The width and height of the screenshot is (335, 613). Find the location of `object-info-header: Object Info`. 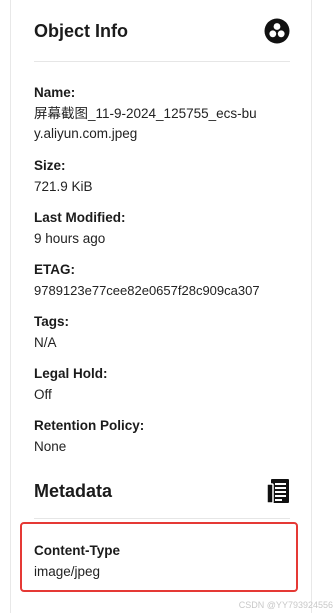

object-info-header: Object Info is located at coordinates (162, 31).